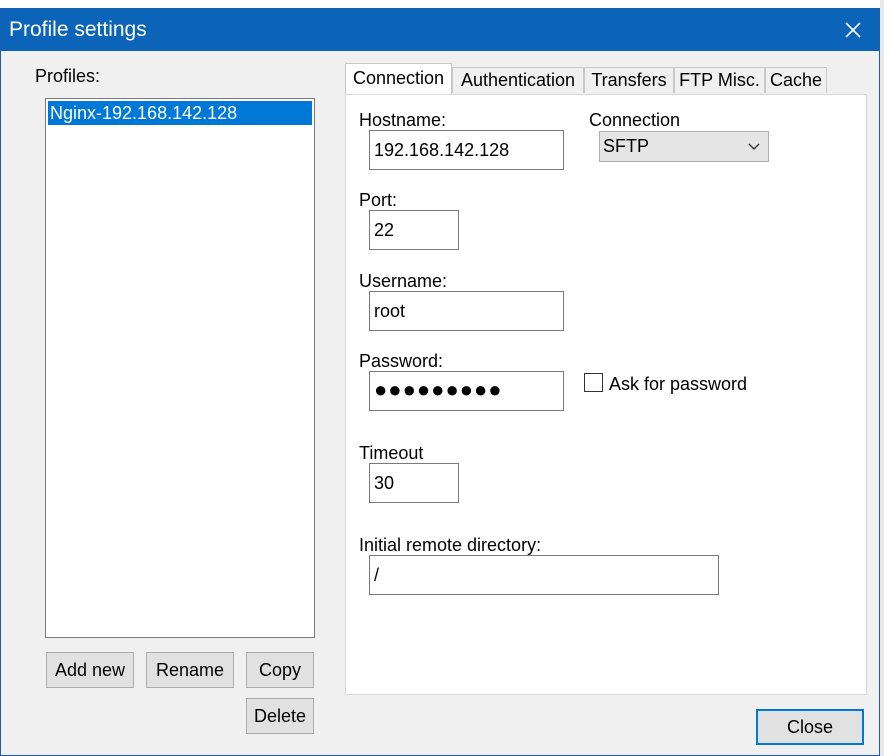 This screenshot has width=884, height=756. I want to click on hostname-label: Hostname:, so click(403, 120).